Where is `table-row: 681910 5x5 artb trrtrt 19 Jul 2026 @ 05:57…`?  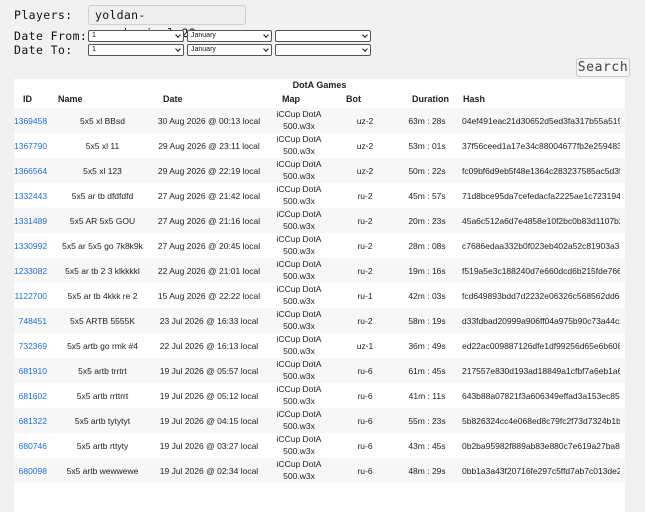
table-row: 681910 5x5 artb trrtrt 19 Jul 2026 @ 05:57… is located at coordinates (319, 370).